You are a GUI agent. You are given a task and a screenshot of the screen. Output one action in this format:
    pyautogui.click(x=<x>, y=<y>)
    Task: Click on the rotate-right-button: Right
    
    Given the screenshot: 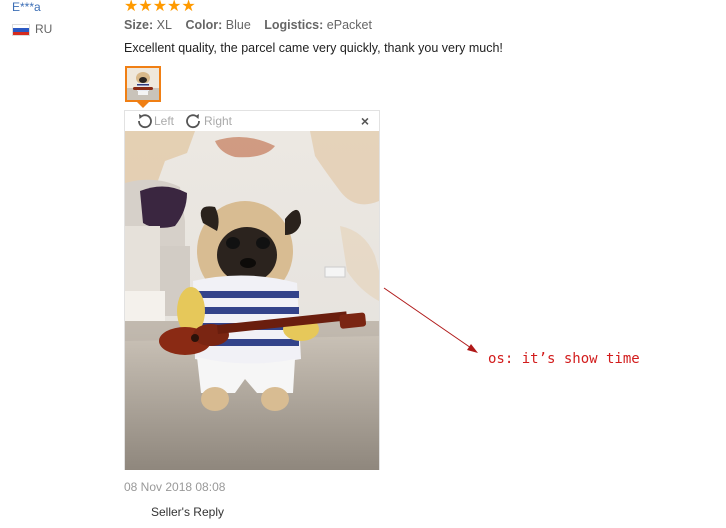 What is the action you would take?
    pyautogui.click(x=208, y=121)
    